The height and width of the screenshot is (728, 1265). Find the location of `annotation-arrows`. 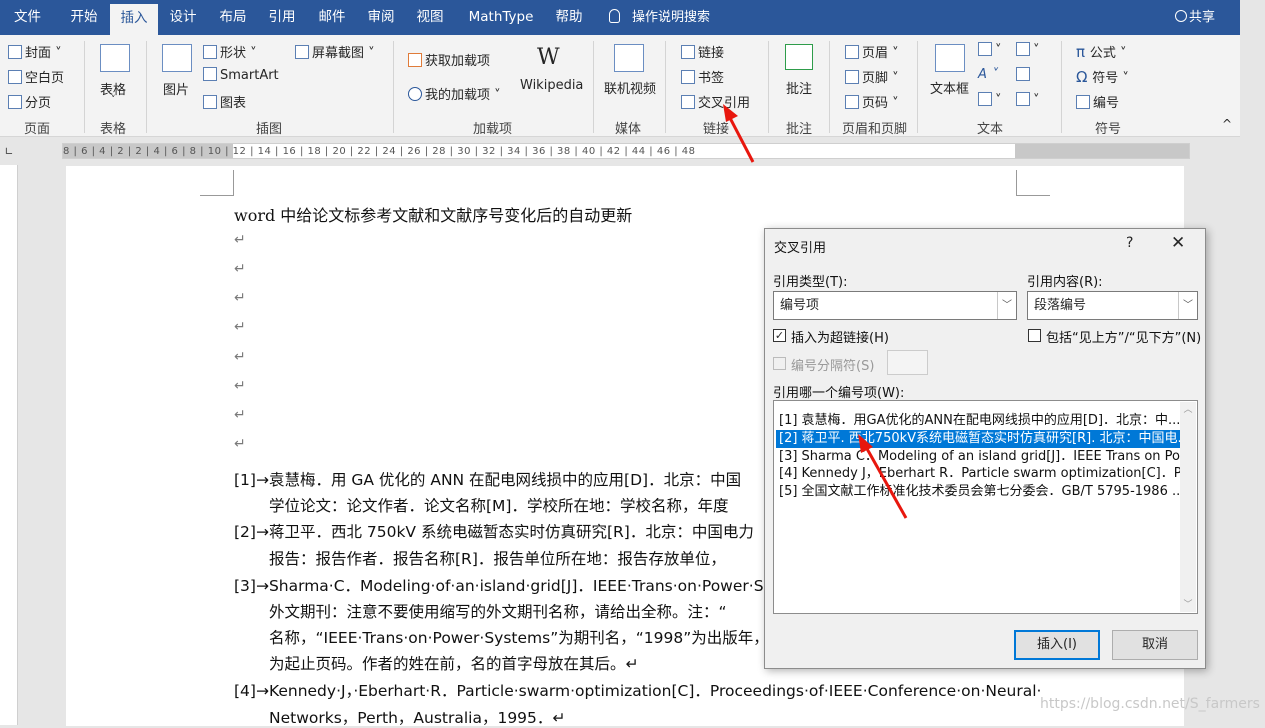

annotation-arrows is located at coordinates (815, 311).